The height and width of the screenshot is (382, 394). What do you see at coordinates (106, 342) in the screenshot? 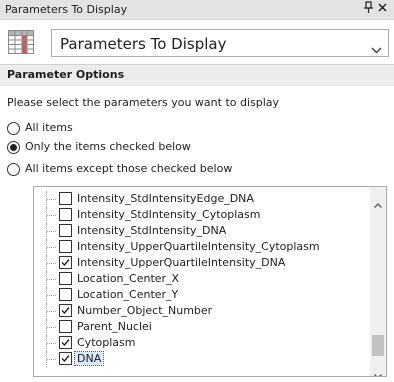
I see `item-label: Cytoplasm` at bounding box center [106, 342].